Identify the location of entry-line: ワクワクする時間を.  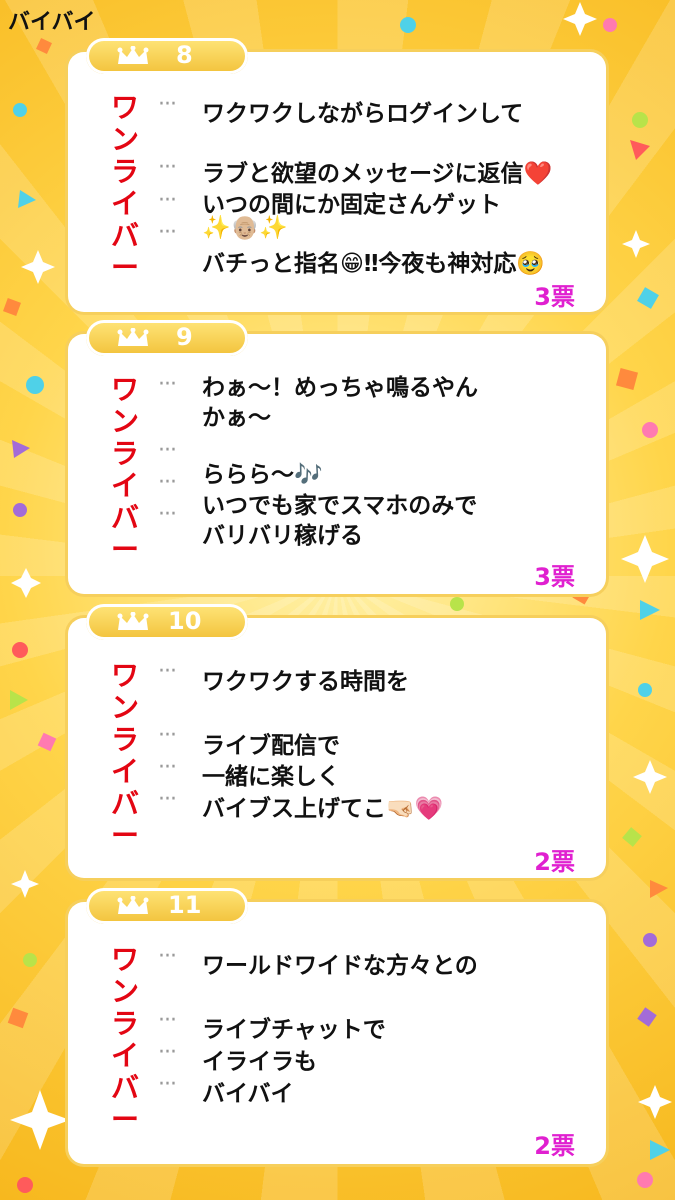
(305, 682).